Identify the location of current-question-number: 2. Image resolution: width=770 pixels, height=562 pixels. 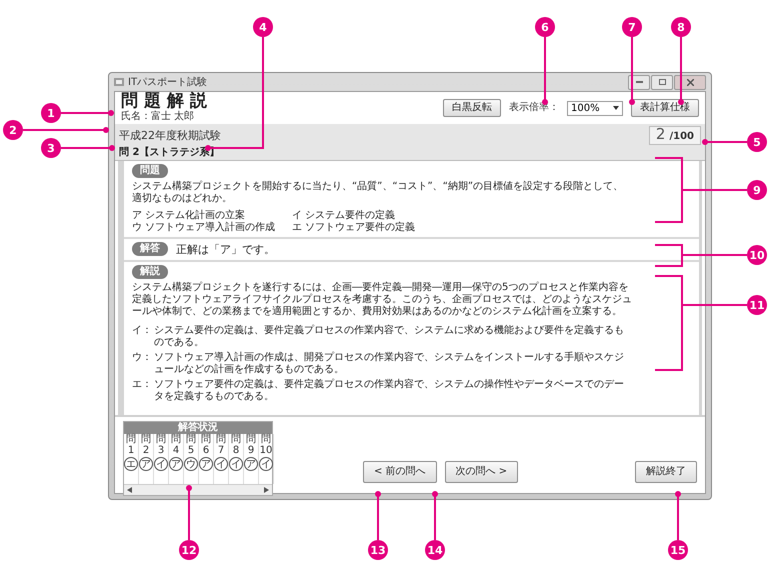
(661, 134).